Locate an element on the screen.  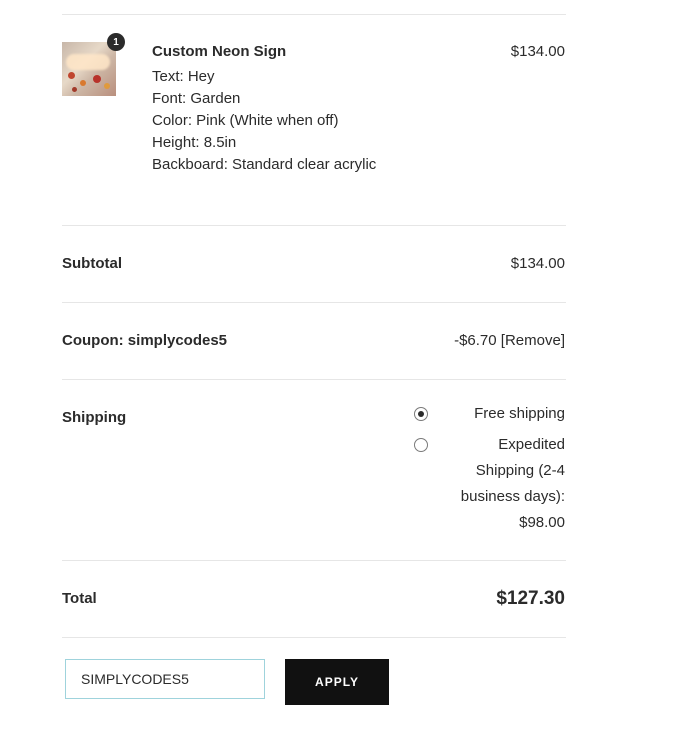
apply-coupon-button: APPLY is located at coordinates (337, 682).